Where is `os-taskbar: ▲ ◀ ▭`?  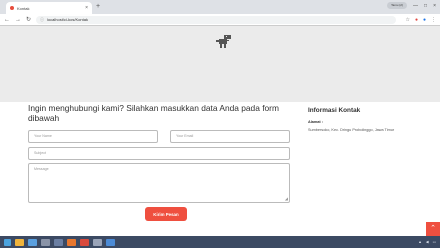
os-taskbar: ▲ ◀ ▭ is located at coordinates (220, 242).